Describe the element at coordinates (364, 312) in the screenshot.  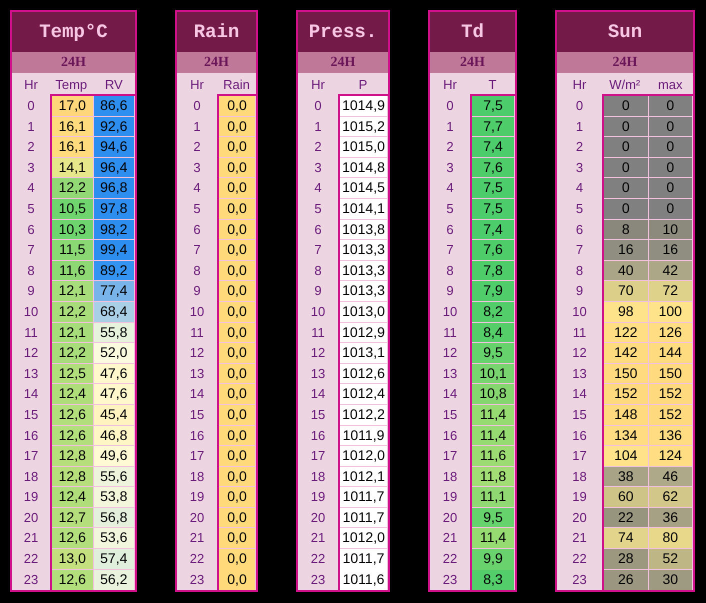
I see `table-cell: 1013,0` at that location.